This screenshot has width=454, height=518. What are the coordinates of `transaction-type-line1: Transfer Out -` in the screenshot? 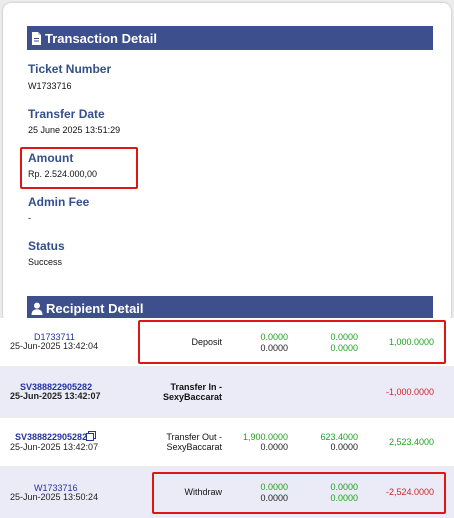 It's located at (194, 437).